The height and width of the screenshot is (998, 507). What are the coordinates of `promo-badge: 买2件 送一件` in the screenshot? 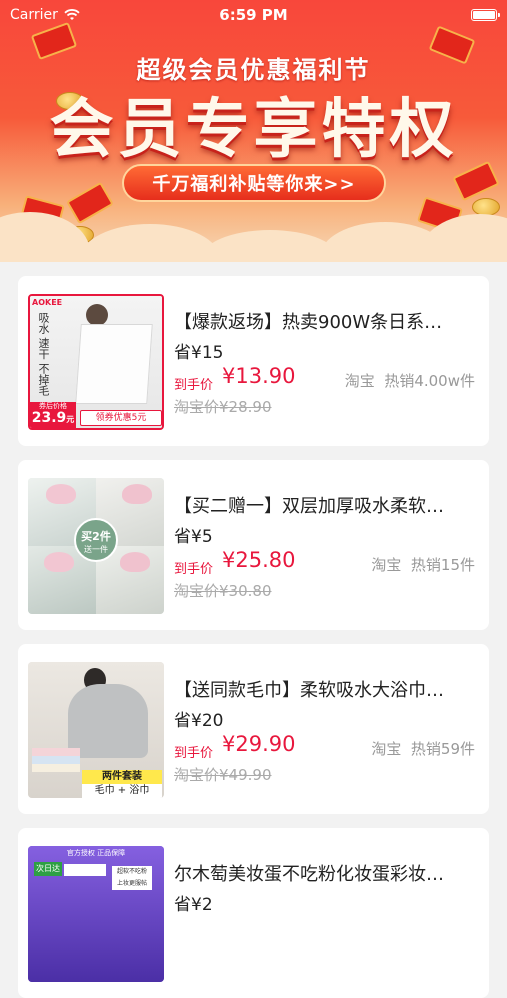 It's located at (96, 540).